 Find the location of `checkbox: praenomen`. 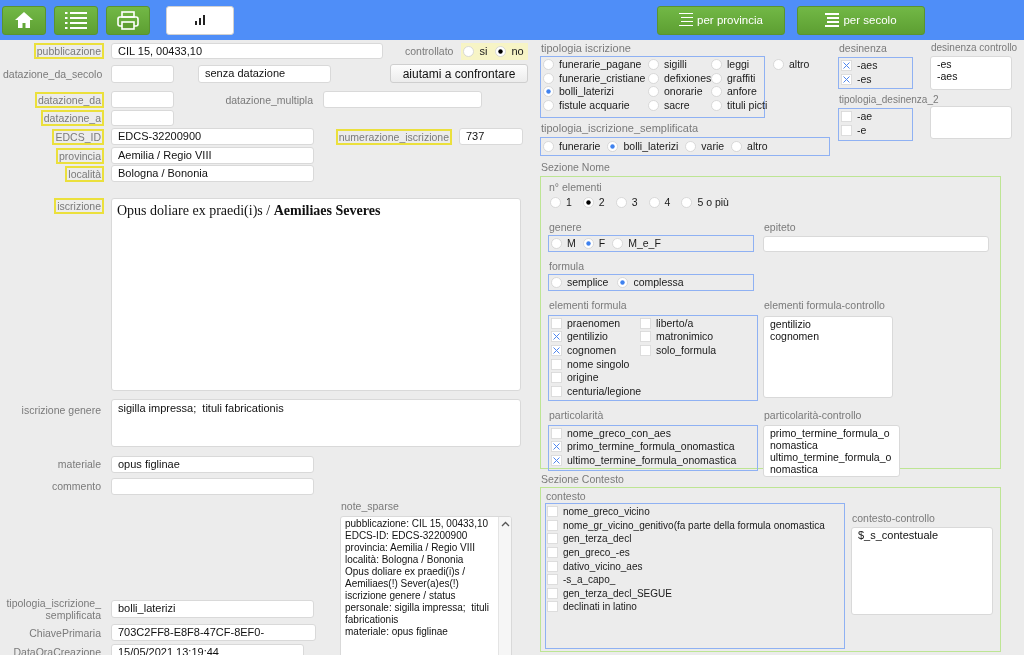

checkbox: praenomen is located at coordinates (586, 323).